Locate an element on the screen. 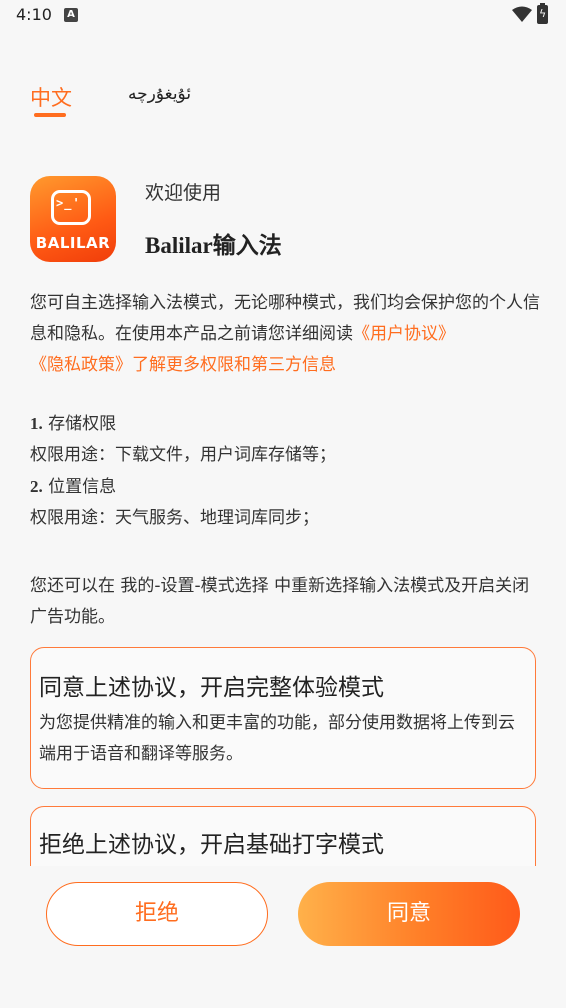  tab-uyghur: ئۇيغۇرچە is located at coordinates (159, 94).